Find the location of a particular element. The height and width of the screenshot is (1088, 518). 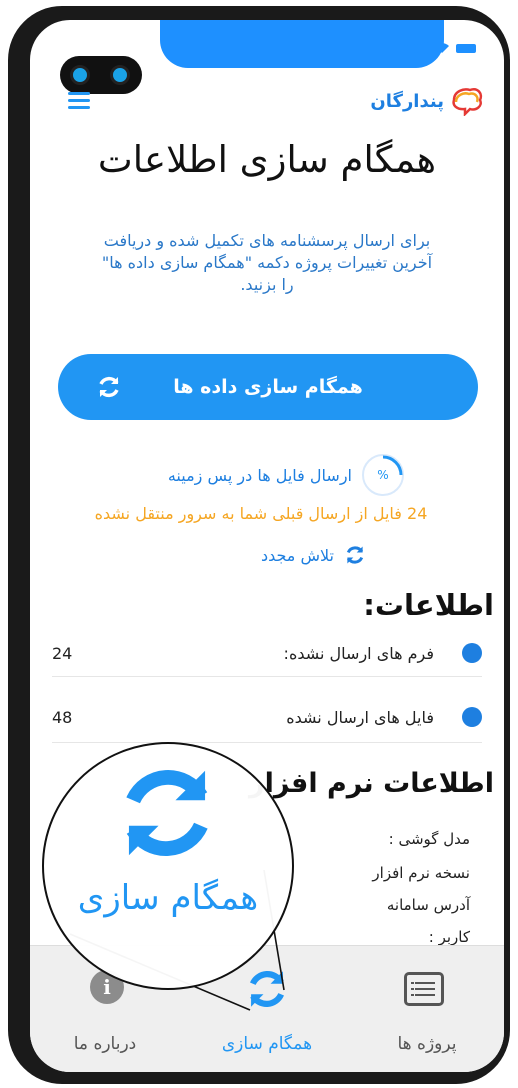

nav-item-projects: پروژه ها is located at coordinates (427, 1009).